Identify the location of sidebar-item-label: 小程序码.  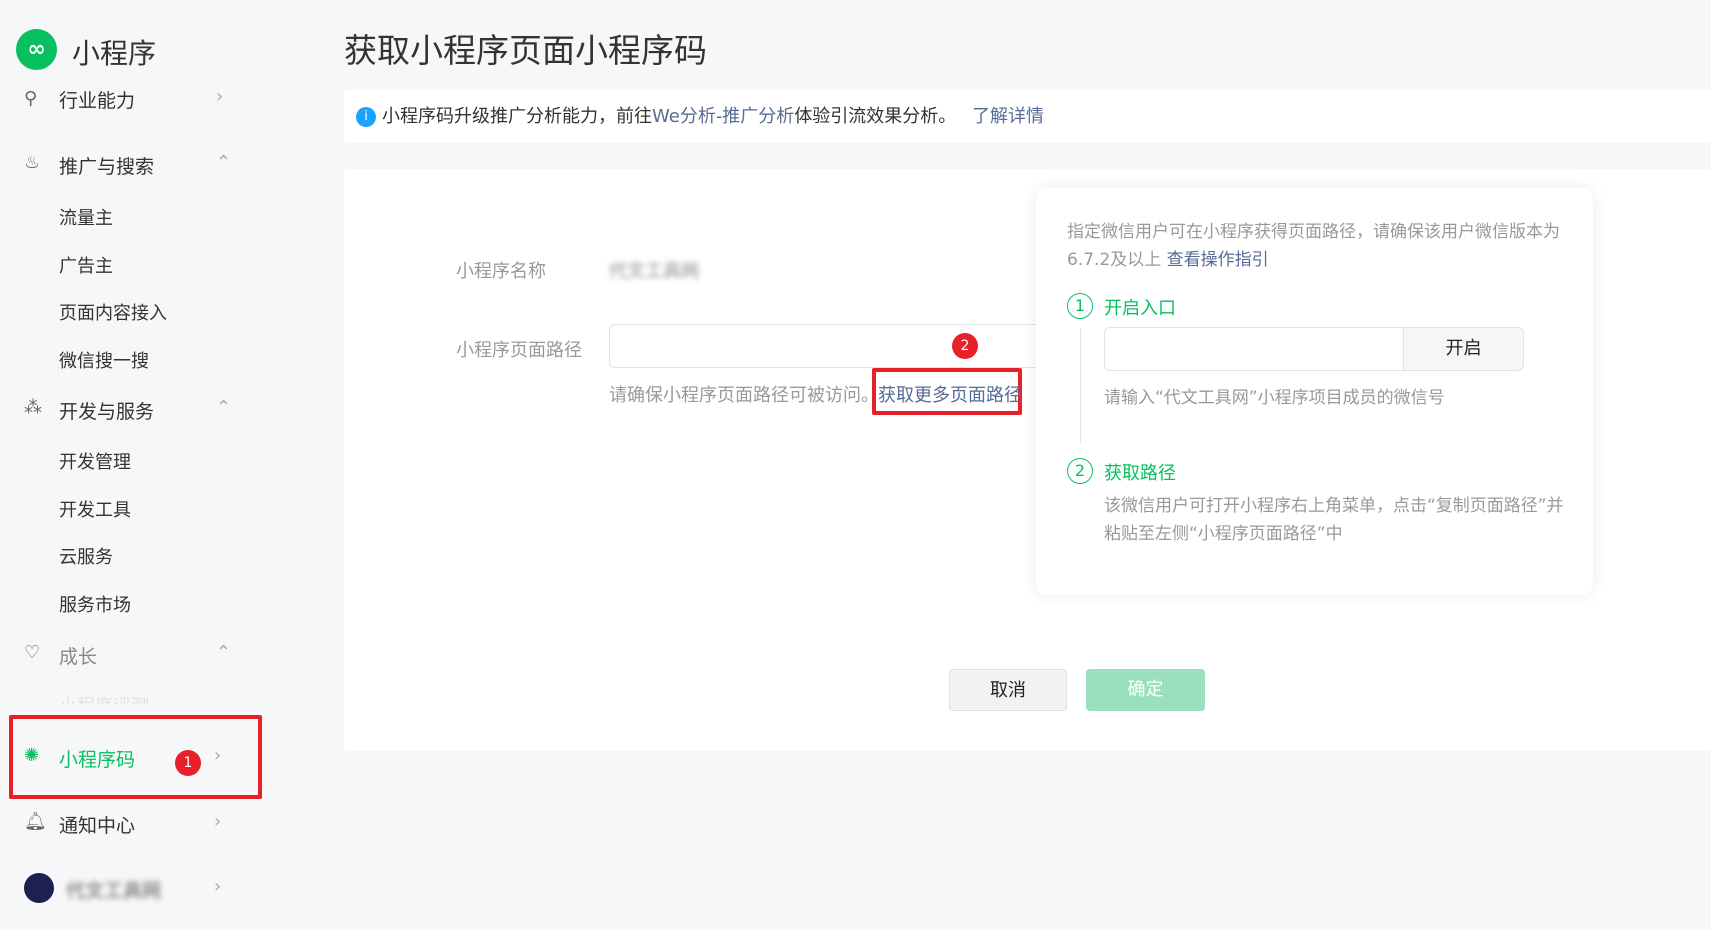
(97, 760).